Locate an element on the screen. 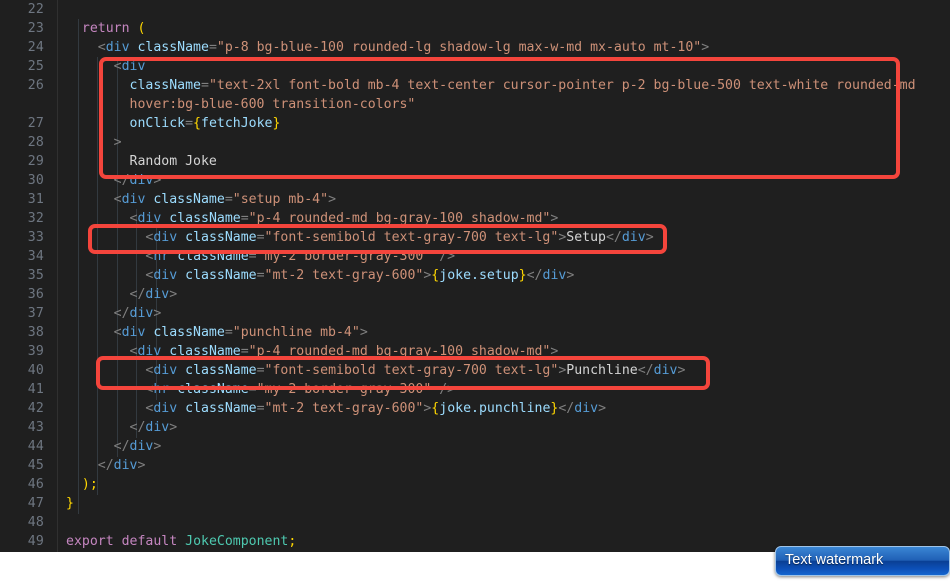 The height and width of the screenshot is (582, 950). code-token: hr is located at coordinates (161, 256).